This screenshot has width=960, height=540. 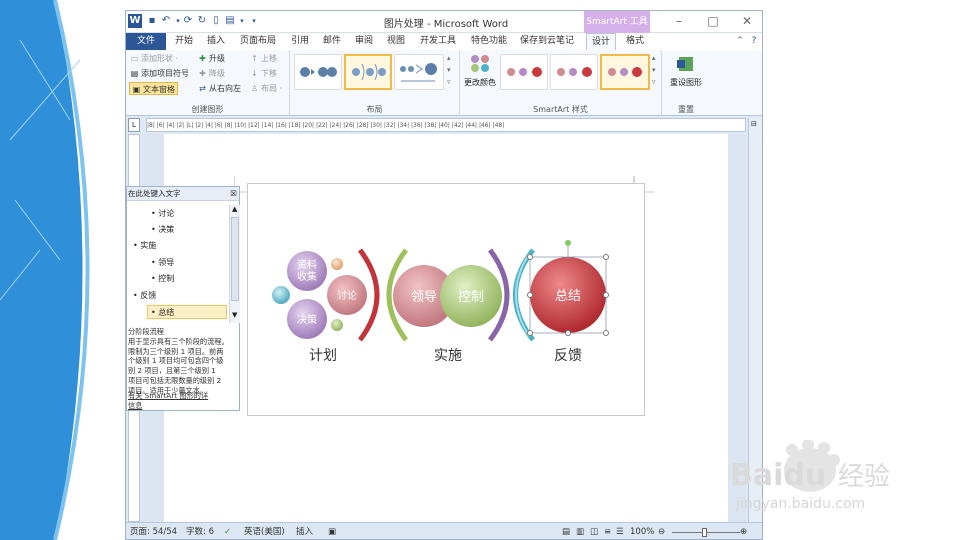 I want to click on change-colors-button: 更改颜色, so click(x=480, y=76).